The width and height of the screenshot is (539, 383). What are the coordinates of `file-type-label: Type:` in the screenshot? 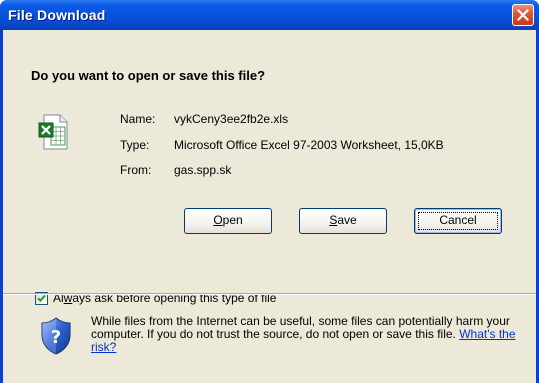 It's located at (135, 145).